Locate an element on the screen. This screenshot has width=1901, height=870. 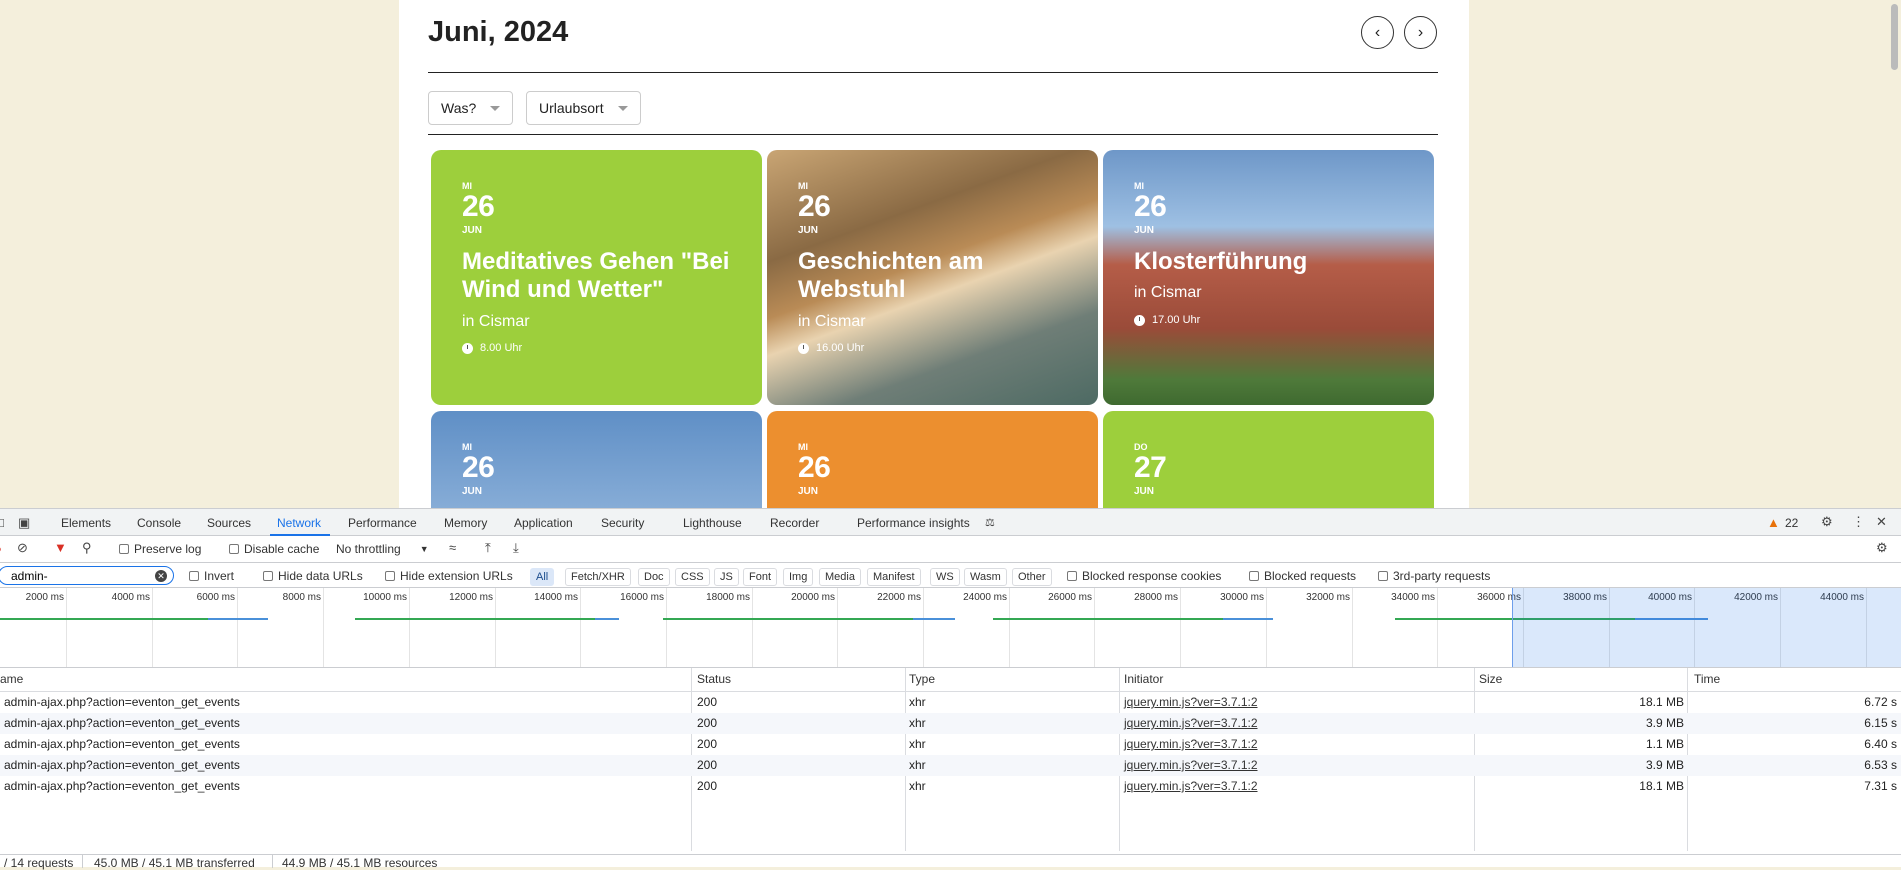
preserve-log-checkbox: Preserve log is located at coordinates (160, 549).